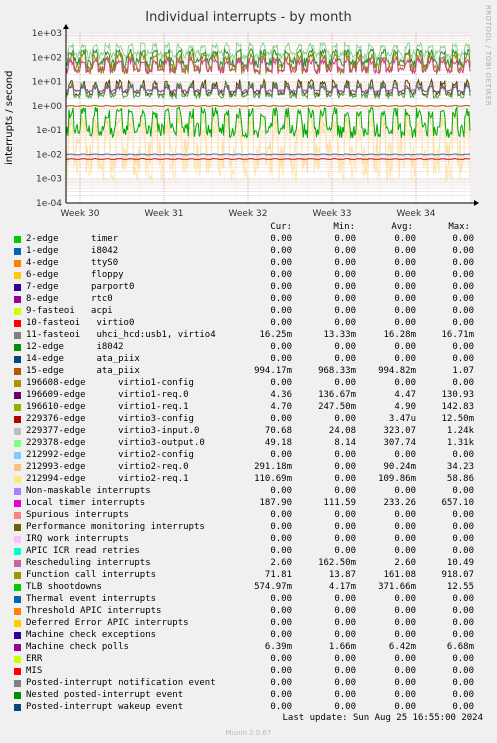 This screenshot has width=497, height=743. Describe the element at coordinates (77, 539) in the screenshot. I see `legend-series-name: IRQ work interrupts` at that location.